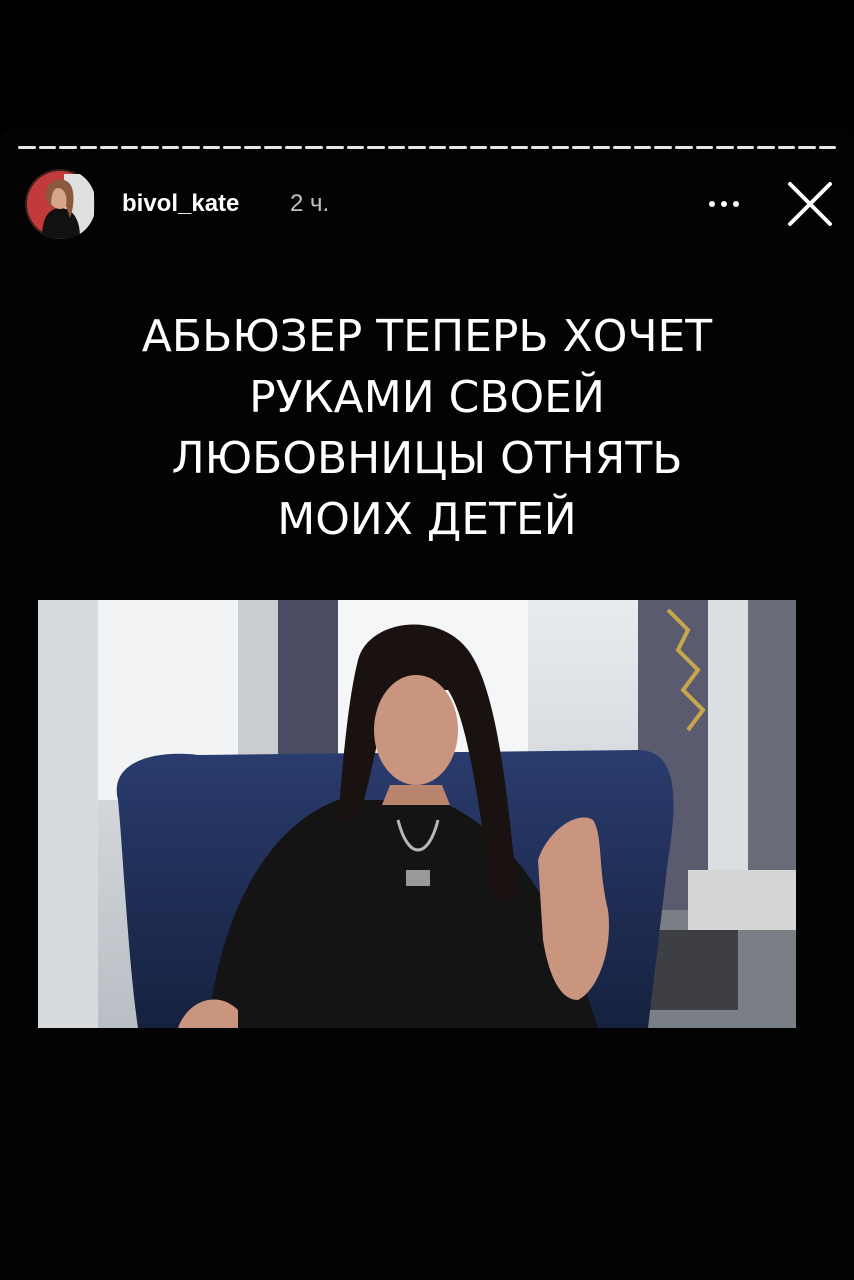  Describe the element at coordinates (427, 397) in the screenshot. I see `caption-line: РУКАМИ СВОЕЙ` at that location.